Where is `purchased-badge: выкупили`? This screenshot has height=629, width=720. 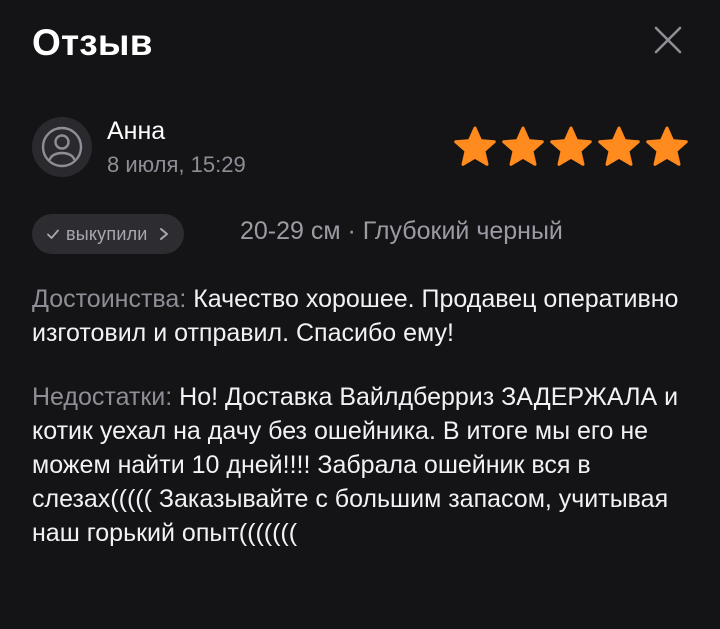
purchased-badge: выкупили is located at coordinates (108, 234).